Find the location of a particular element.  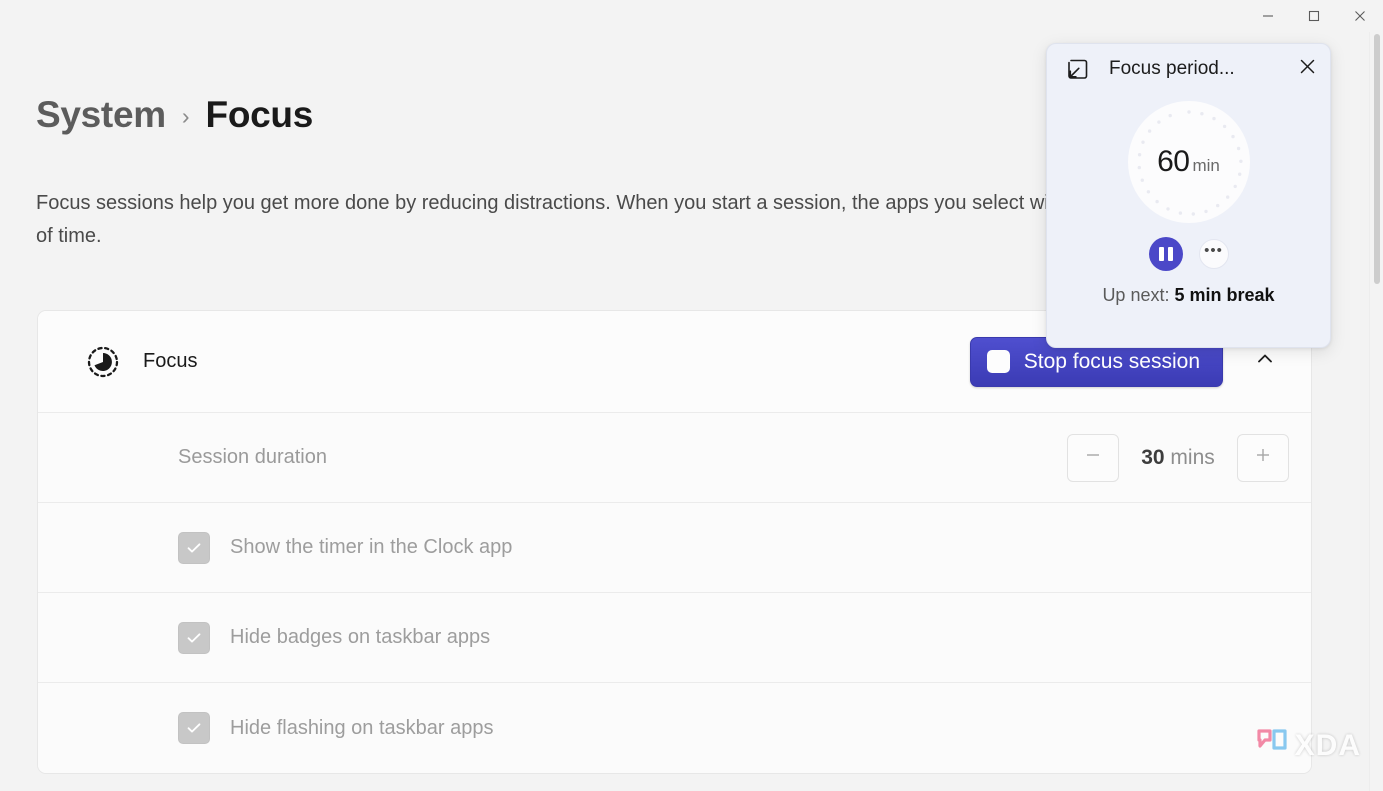

stop-square-icon is located at coordinates (998, 361).